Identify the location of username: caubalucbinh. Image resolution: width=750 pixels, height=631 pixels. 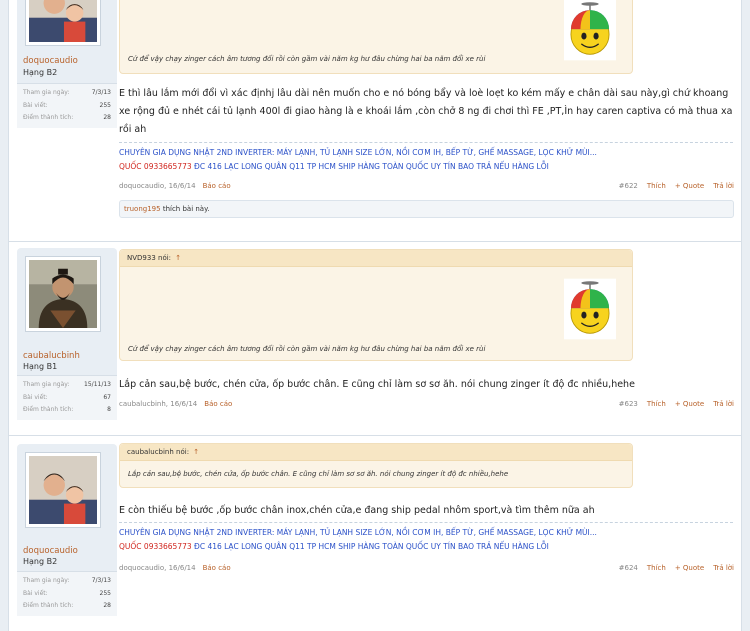
(51, 356).